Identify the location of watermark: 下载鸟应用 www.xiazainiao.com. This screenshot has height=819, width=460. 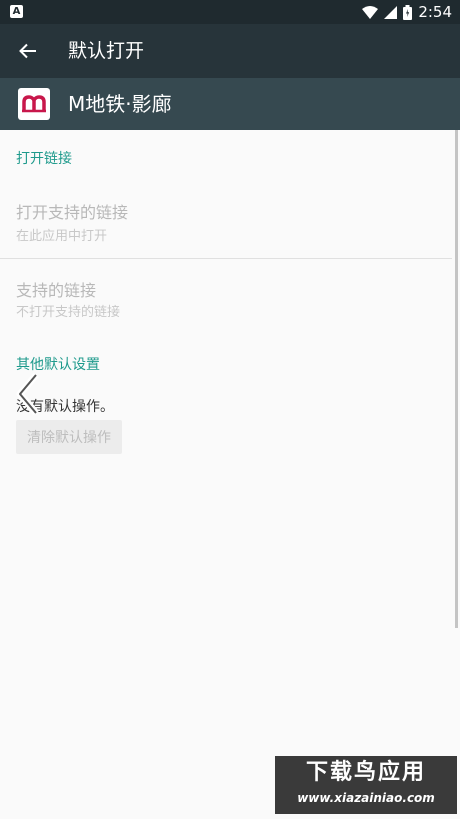
(366, 785).